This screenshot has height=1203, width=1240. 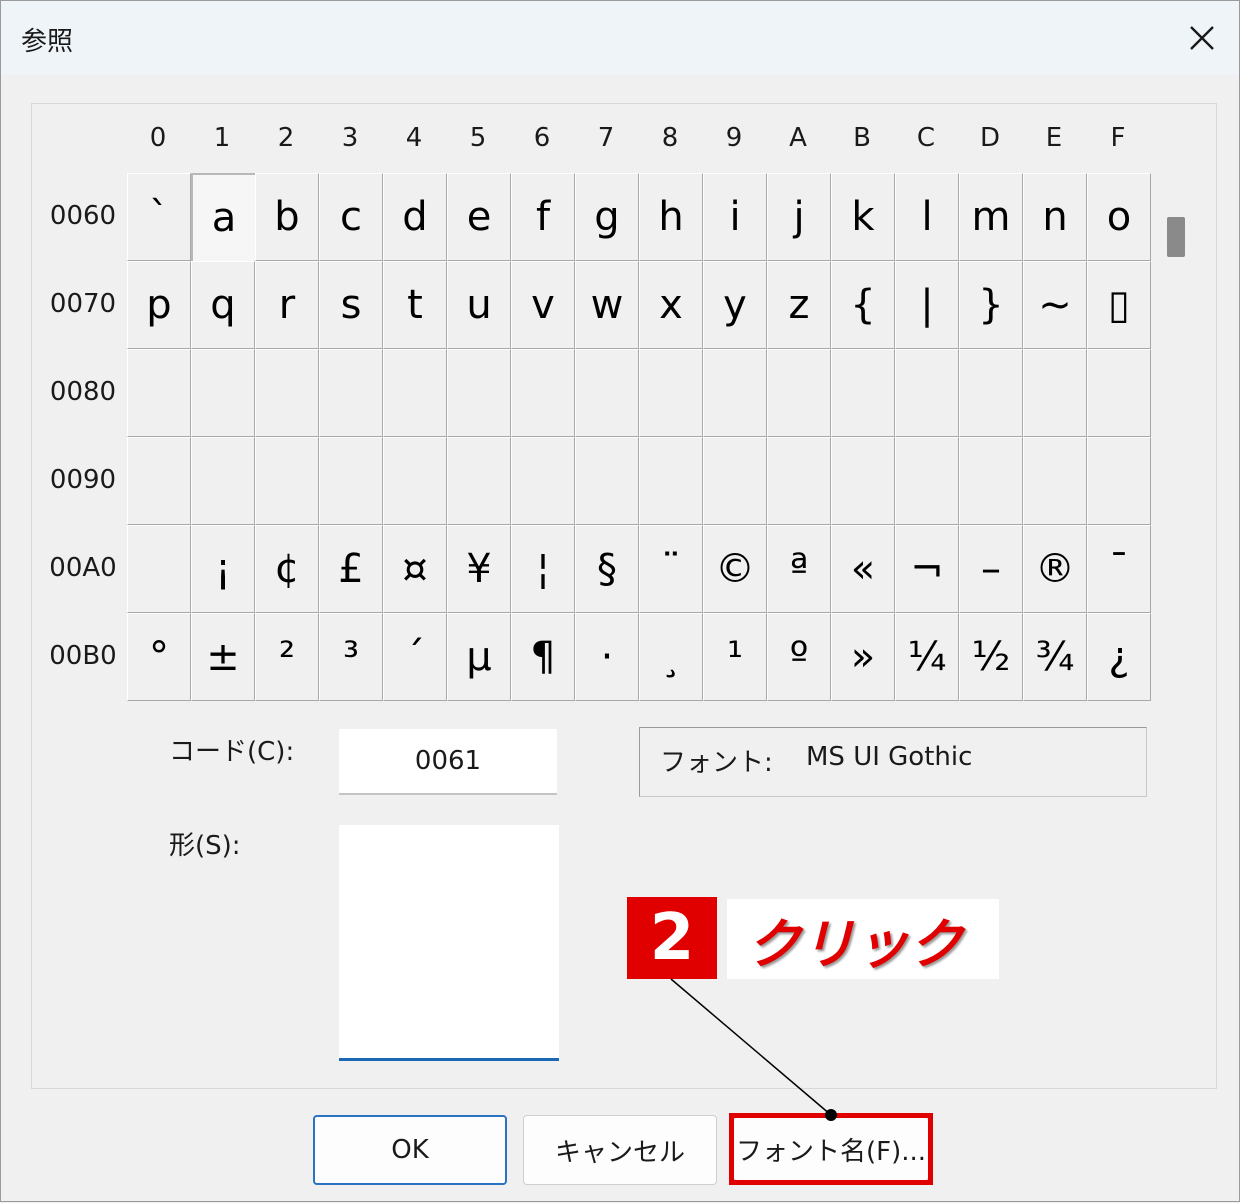 What do you see at coordinates (287, 305) in the screenshot?
I see `character-cell: r` at bounding box center [287, 305].